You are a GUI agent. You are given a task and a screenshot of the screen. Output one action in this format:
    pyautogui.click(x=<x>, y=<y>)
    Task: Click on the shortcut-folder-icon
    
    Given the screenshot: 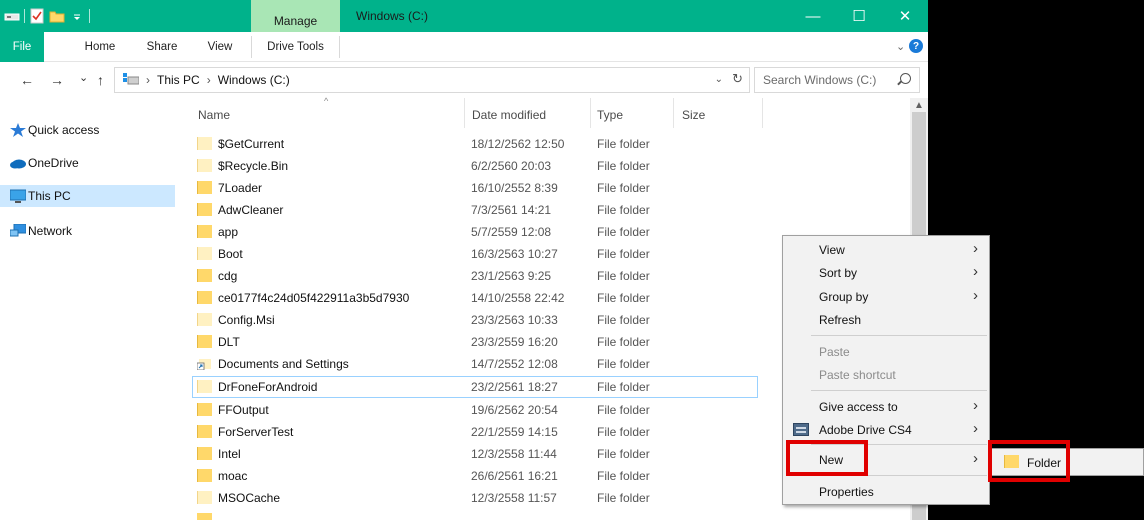 What is the action you would take?
    pyautogui.click(x=204, y=364)
    